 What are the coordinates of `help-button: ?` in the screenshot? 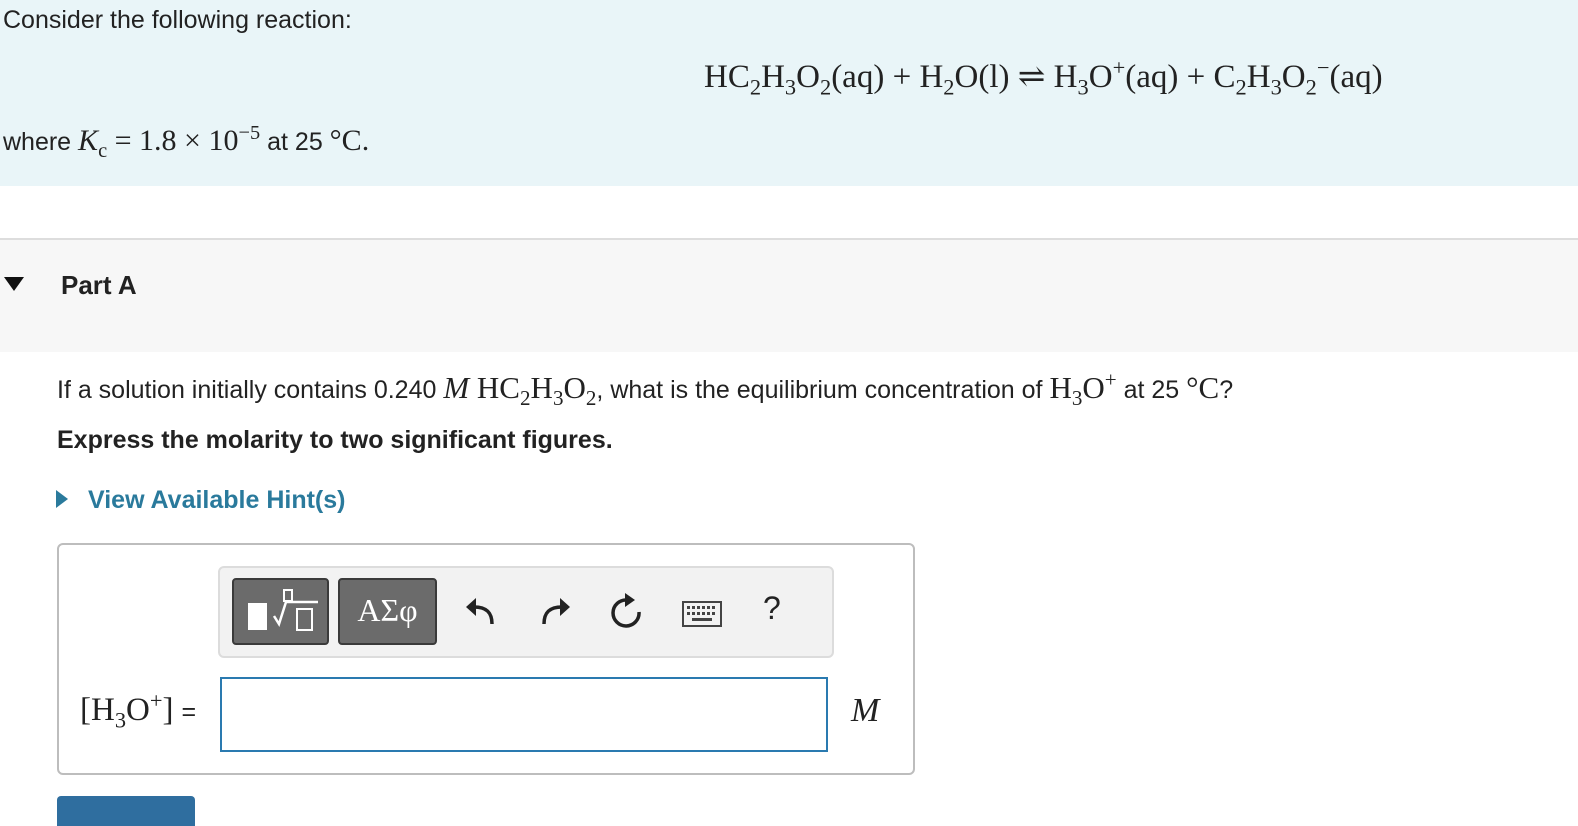 It's located at (772, 608).